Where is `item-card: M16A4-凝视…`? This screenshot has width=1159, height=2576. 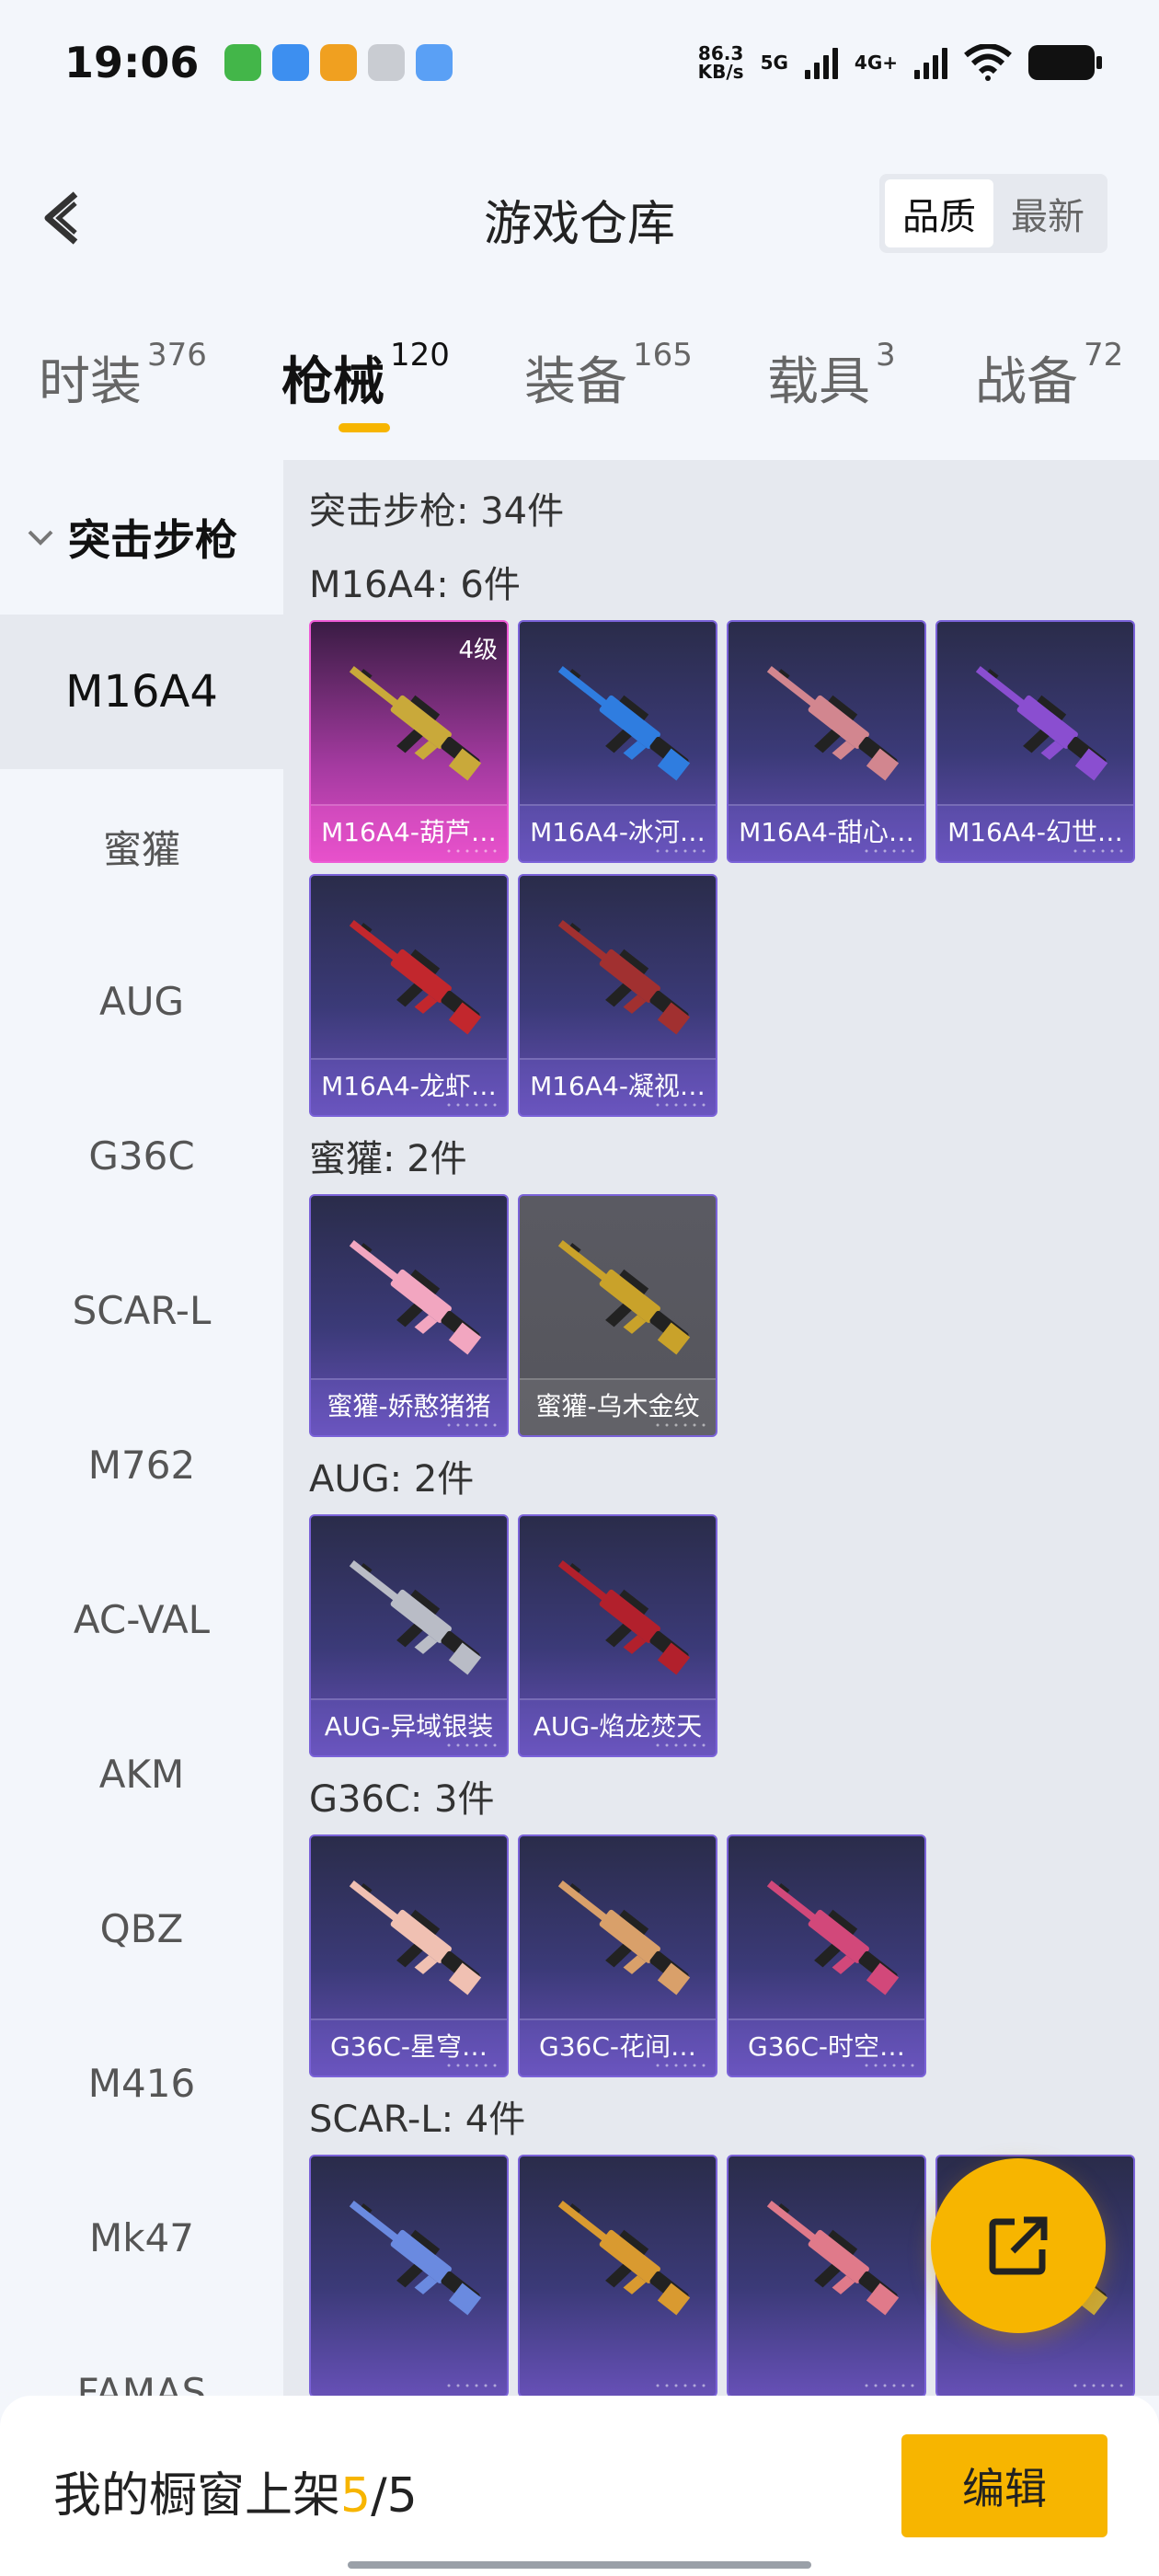
item-card: M16A4-凝视… is located at coordinates (617, 995).